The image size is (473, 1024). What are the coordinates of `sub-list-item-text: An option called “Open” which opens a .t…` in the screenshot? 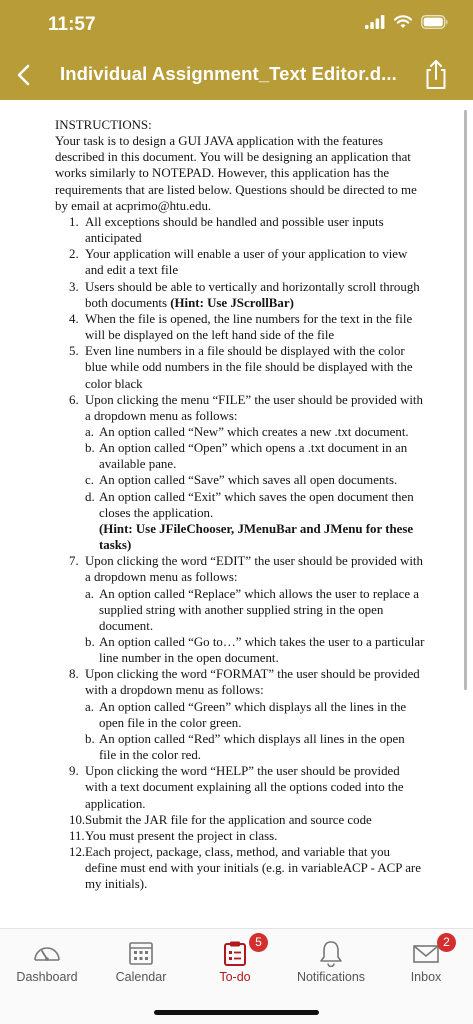 It's located at (253, 456).